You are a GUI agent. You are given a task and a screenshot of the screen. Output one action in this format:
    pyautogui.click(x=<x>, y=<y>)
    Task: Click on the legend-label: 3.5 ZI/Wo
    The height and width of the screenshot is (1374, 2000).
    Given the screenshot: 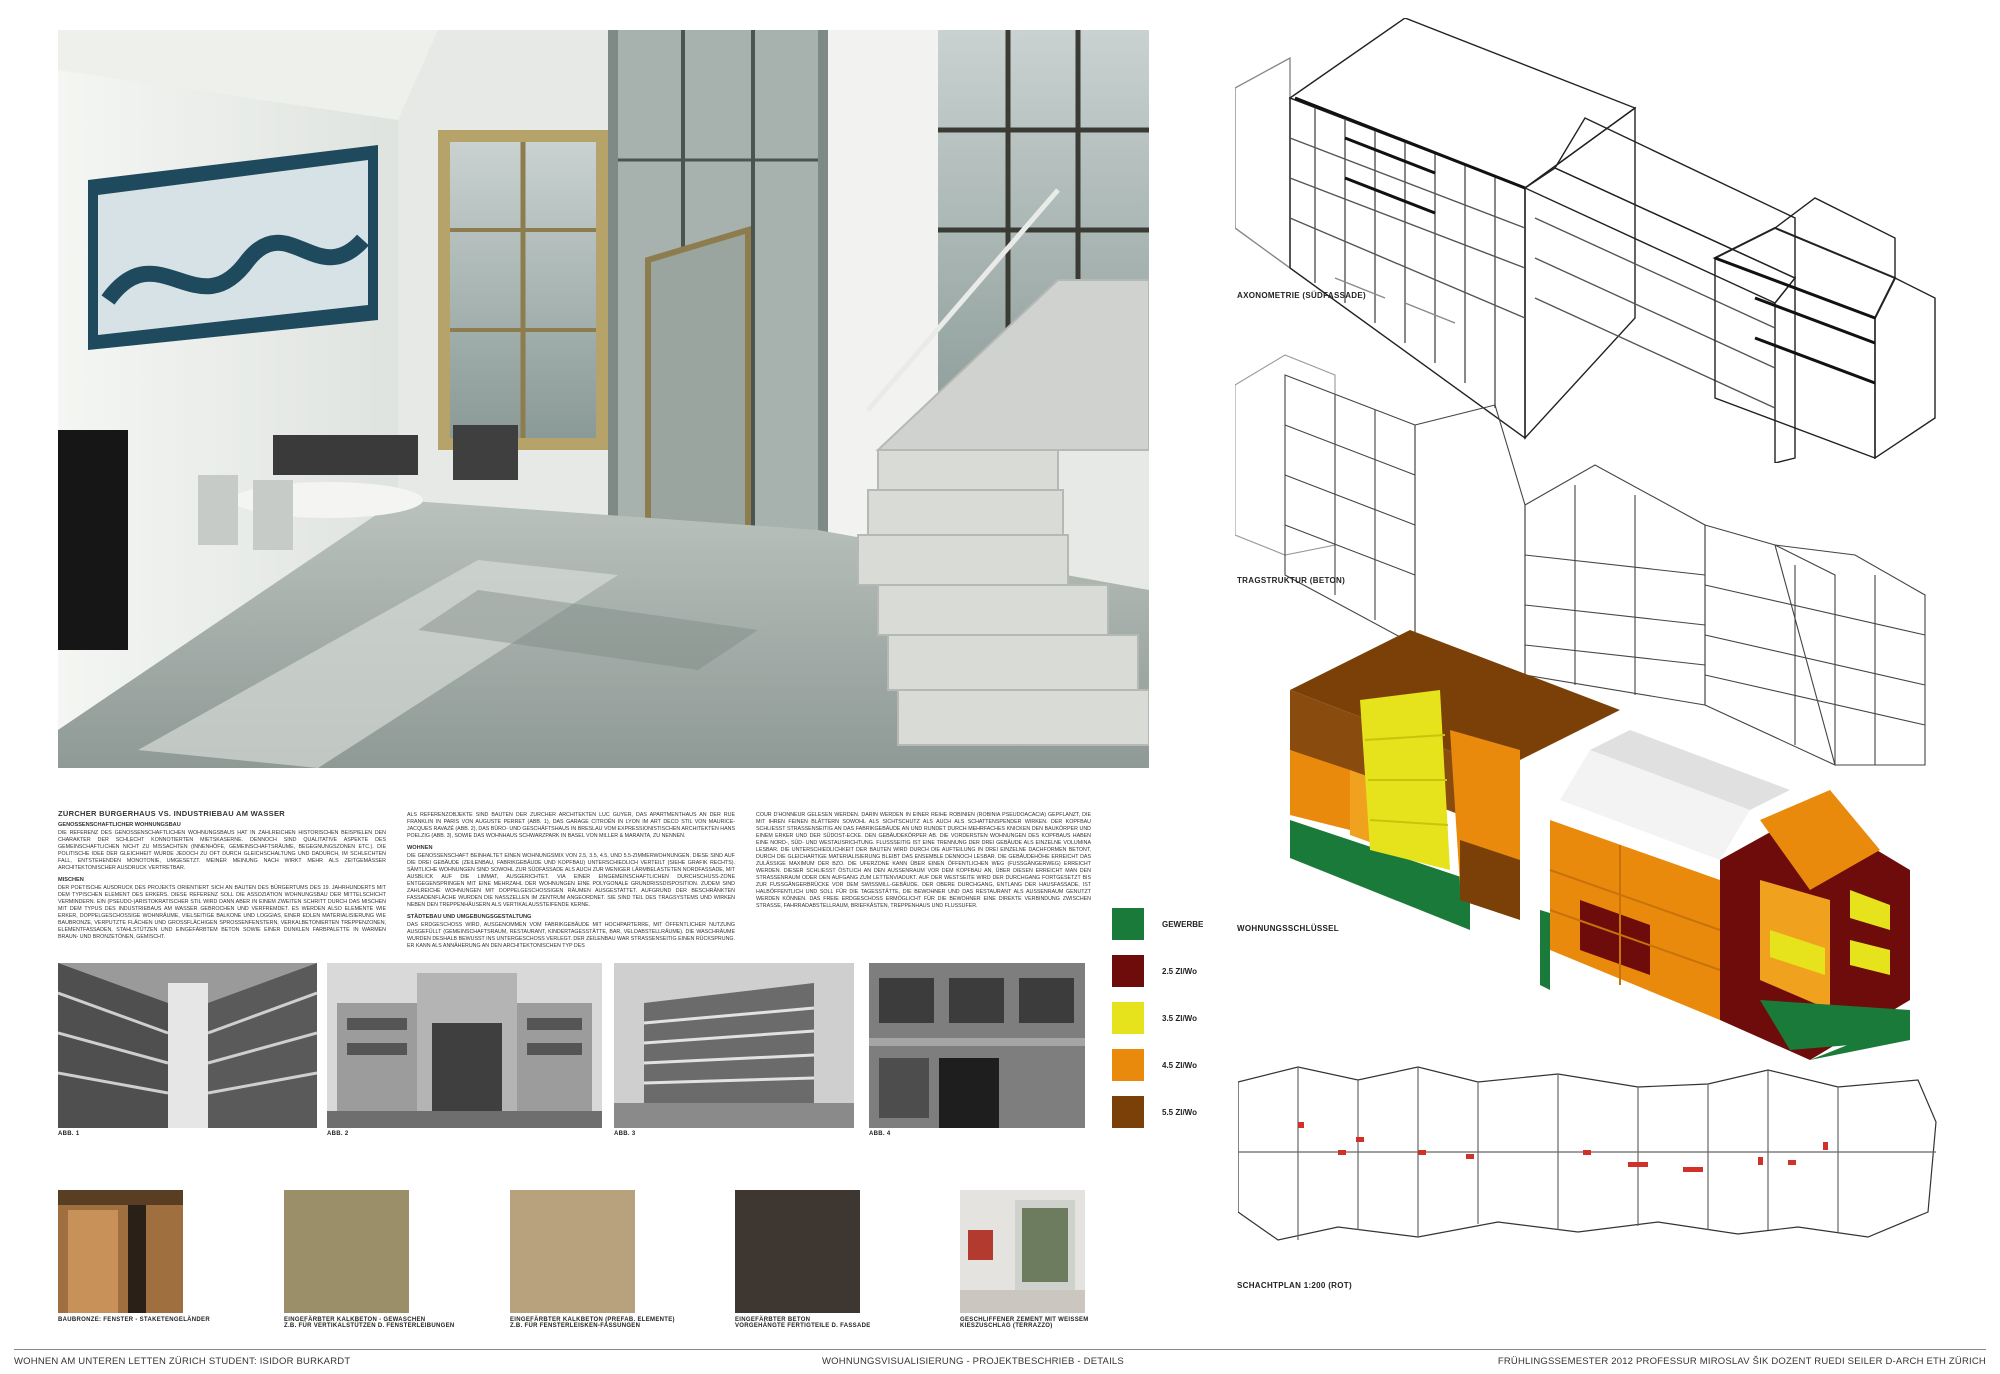 What is the action you would take?
    pyautogui.click(x=1179, y=1018)
    